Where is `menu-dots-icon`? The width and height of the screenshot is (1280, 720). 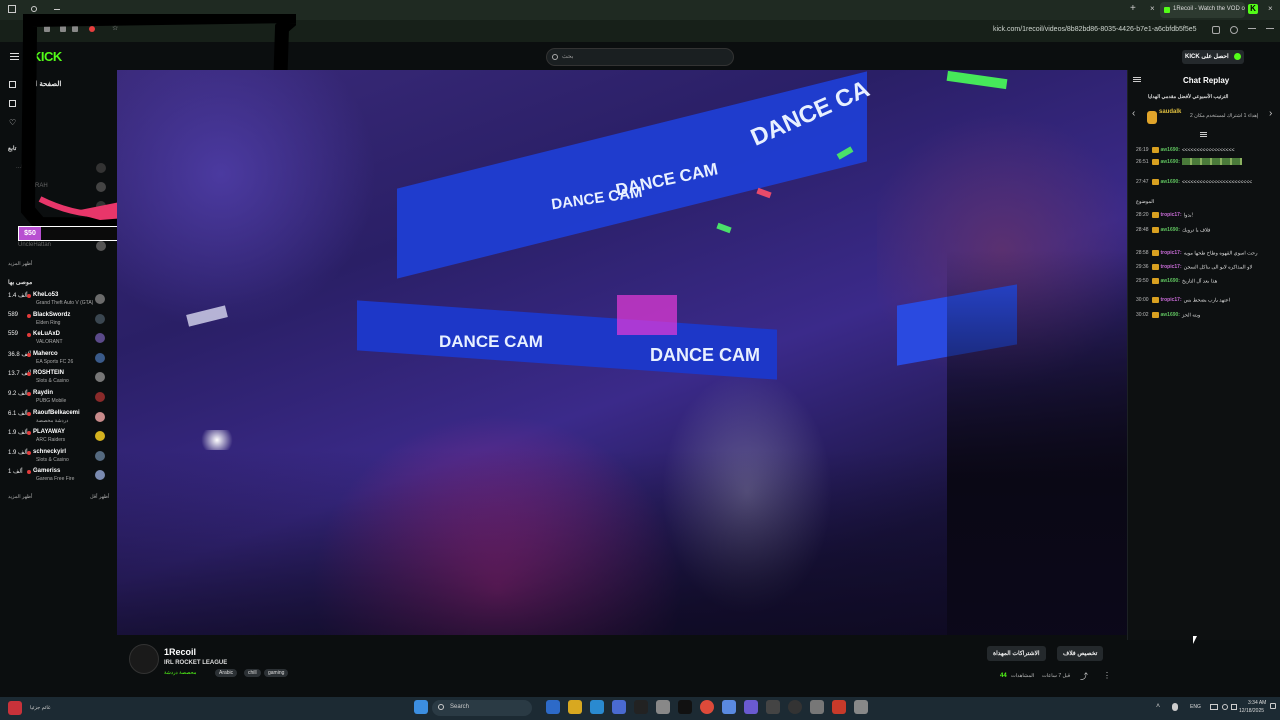 menu-dots-icon is located at coordinates (75, 29).